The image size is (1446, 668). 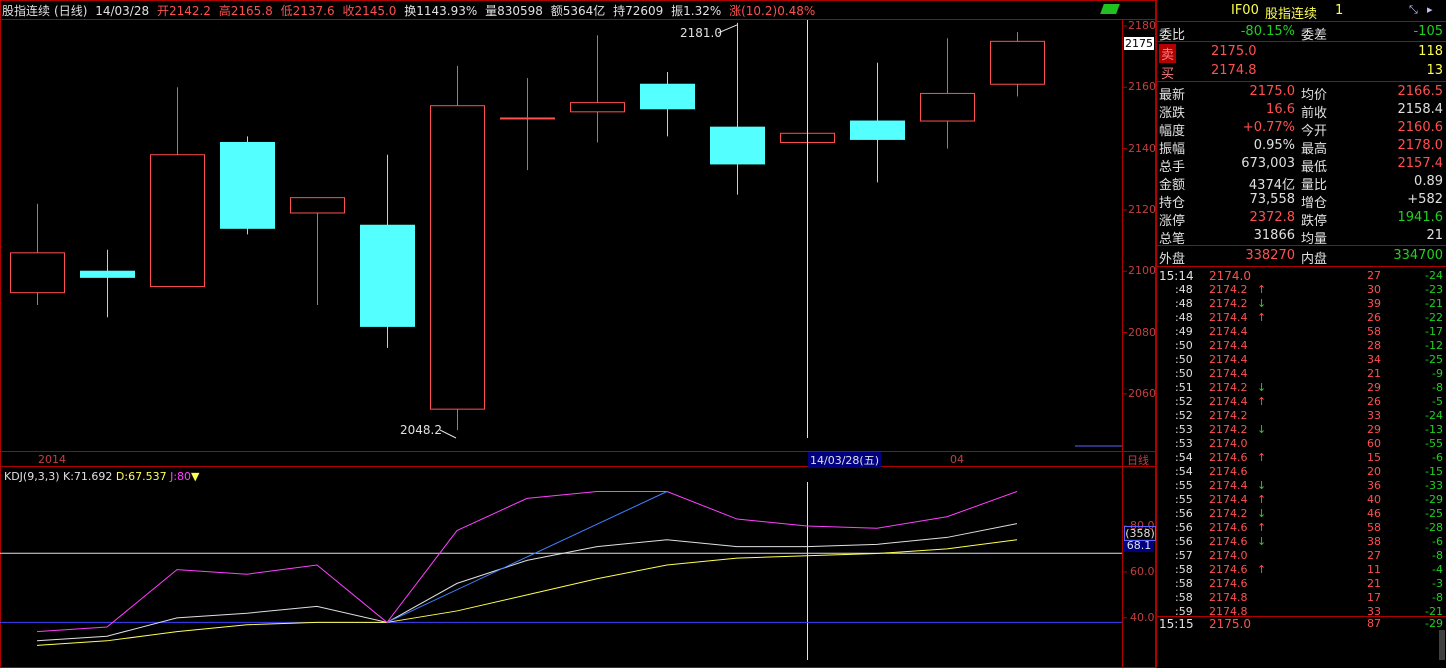 What do you see at coordinates (1301, 12) in the screenshot?
I see `panel-title: IF00 股指连续 1 ⤡ ▸` at bounding box center [1301, 12].